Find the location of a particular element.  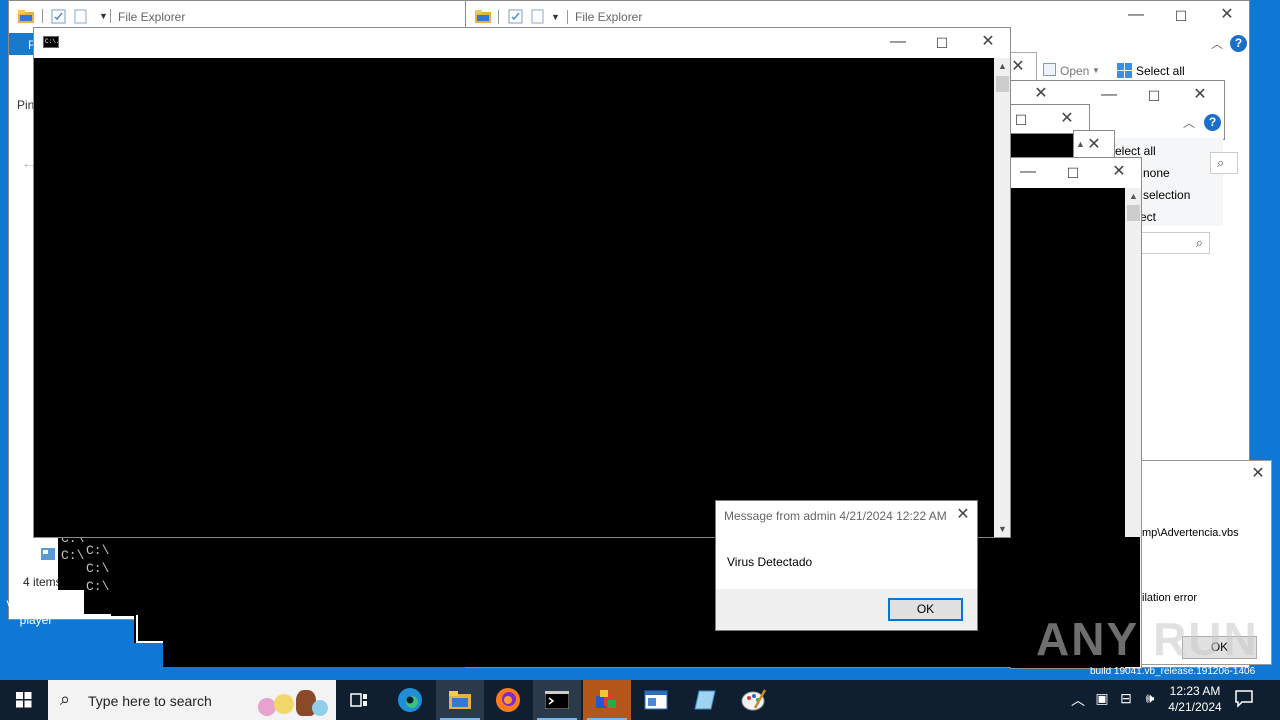

search-icon: ⌕ is located at coordinates (1221, 162).